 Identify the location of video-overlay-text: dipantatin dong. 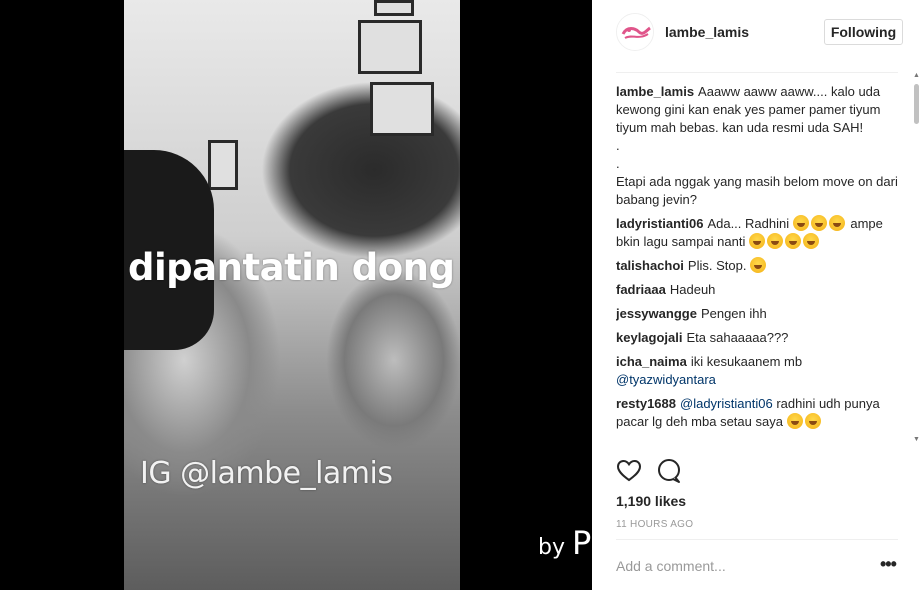
(291, 267).